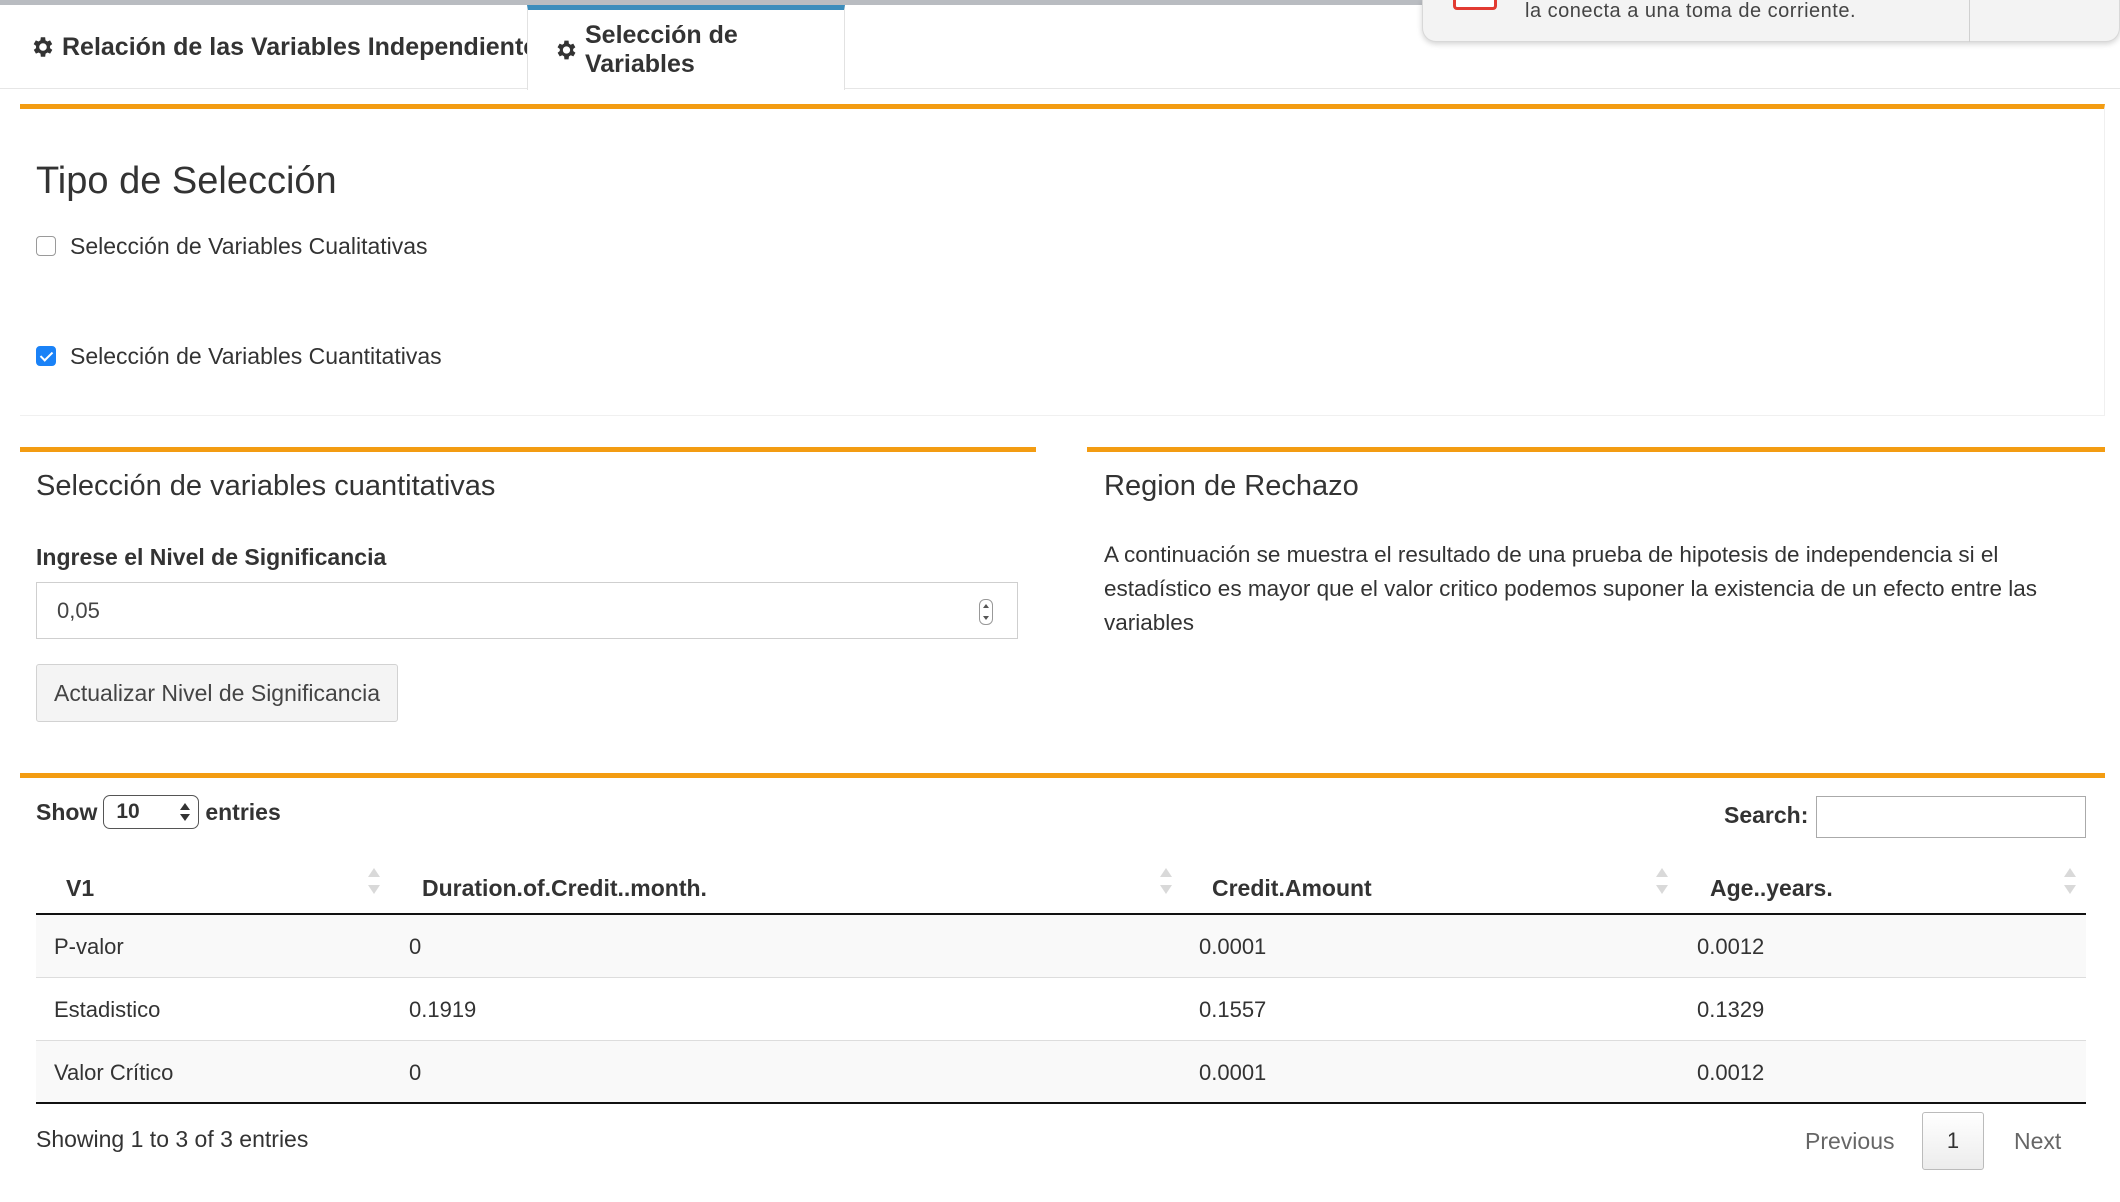  Describe the element at coordinates (172, 1139) in the screenshot. I see `table-info: Showing 1 to 3 of 3 entries` at that location.